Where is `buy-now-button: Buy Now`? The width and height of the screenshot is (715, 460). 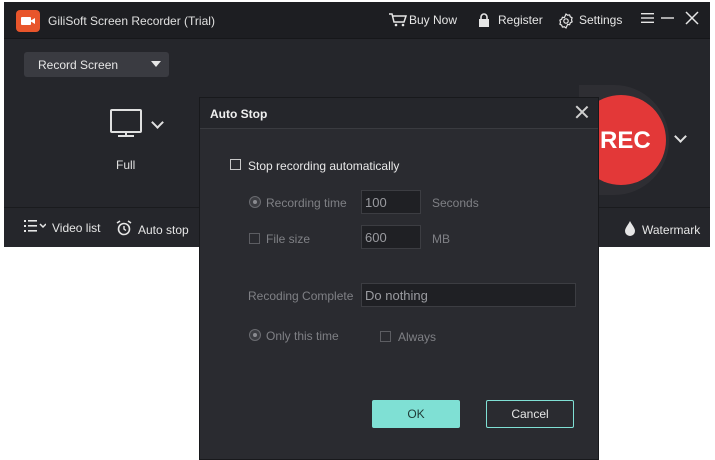
buy-now-button: Buy Now is located at coordinates (422, 20).